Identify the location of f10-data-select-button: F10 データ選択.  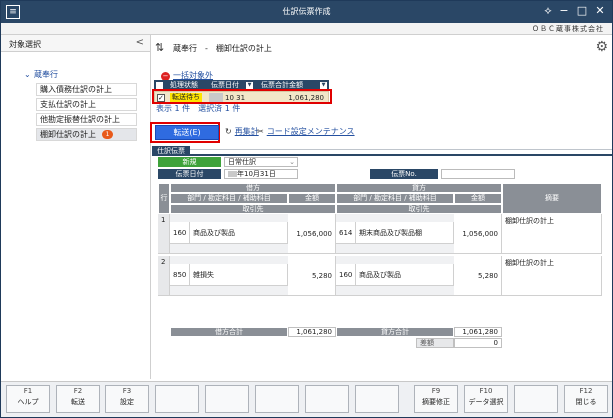
(486, 399).